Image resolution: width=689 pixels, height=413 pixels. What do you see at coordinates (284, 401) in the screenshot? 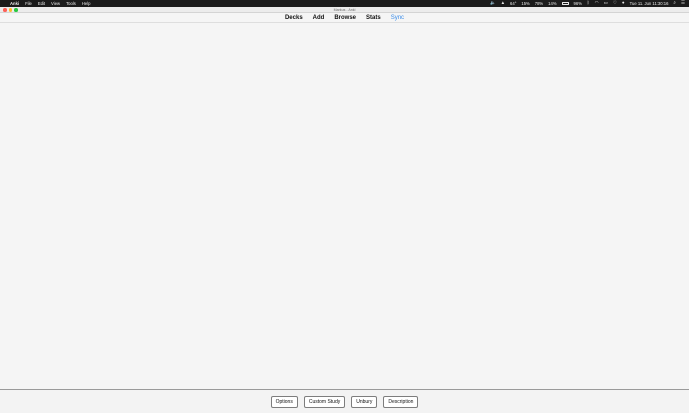
I see `options-button: Options` at bounding box center [284, 401].